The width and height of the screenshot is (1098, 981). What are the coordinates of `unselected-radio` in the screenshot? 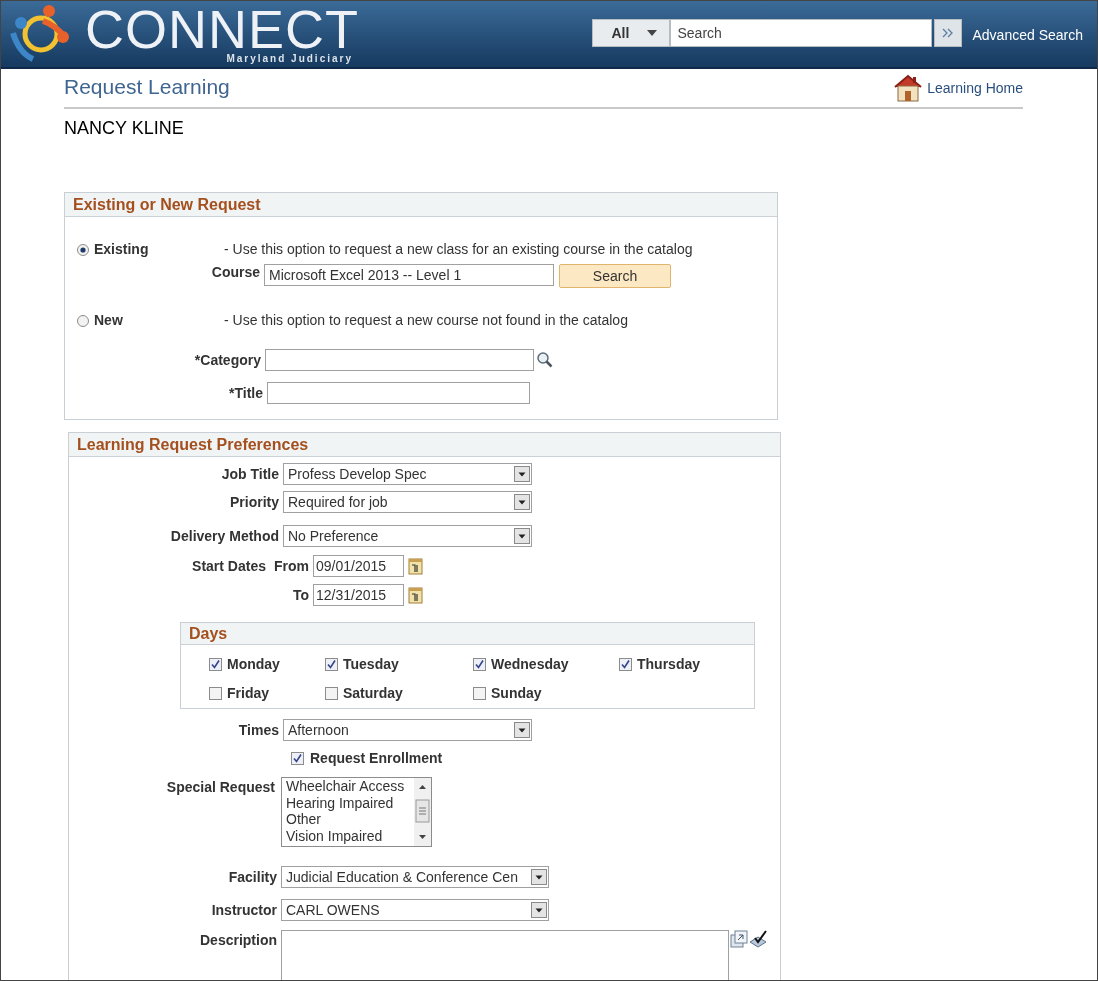 It's located at (83, 320).